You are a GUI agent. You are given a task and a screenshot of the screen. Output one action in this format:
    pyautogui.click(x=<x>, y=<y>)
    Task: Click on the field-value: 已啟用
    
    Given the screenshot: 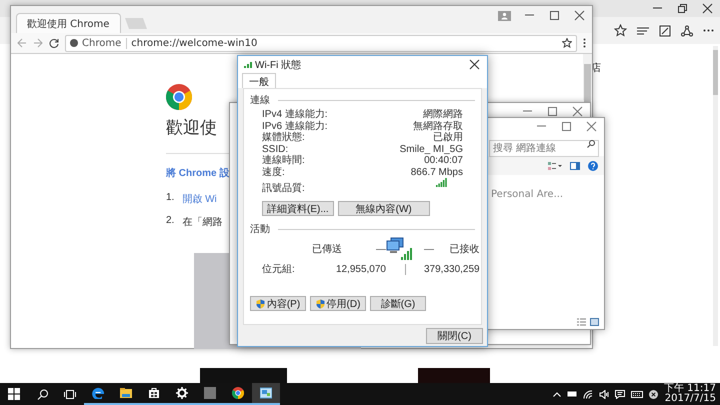 What is the action you would take?
    pyautogui.click(x=448, y=138)
    